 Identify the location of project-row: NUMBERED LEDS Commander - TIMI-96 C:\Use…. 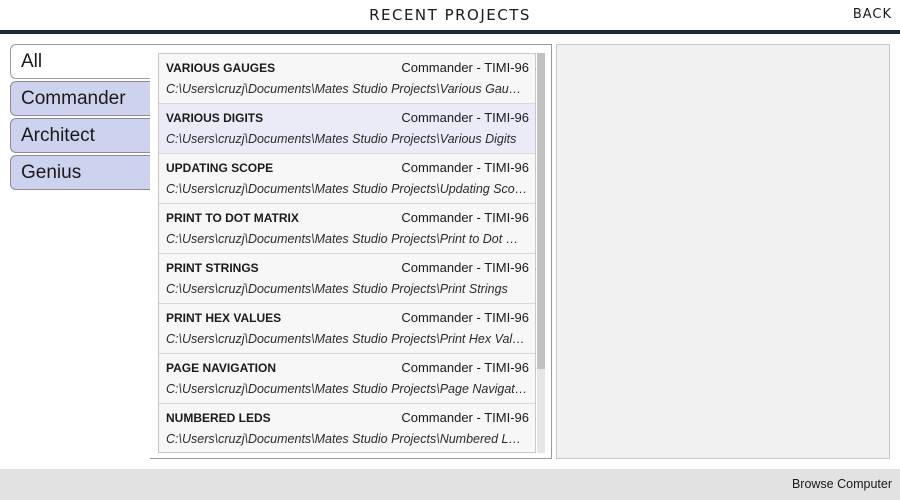
(347, 428).